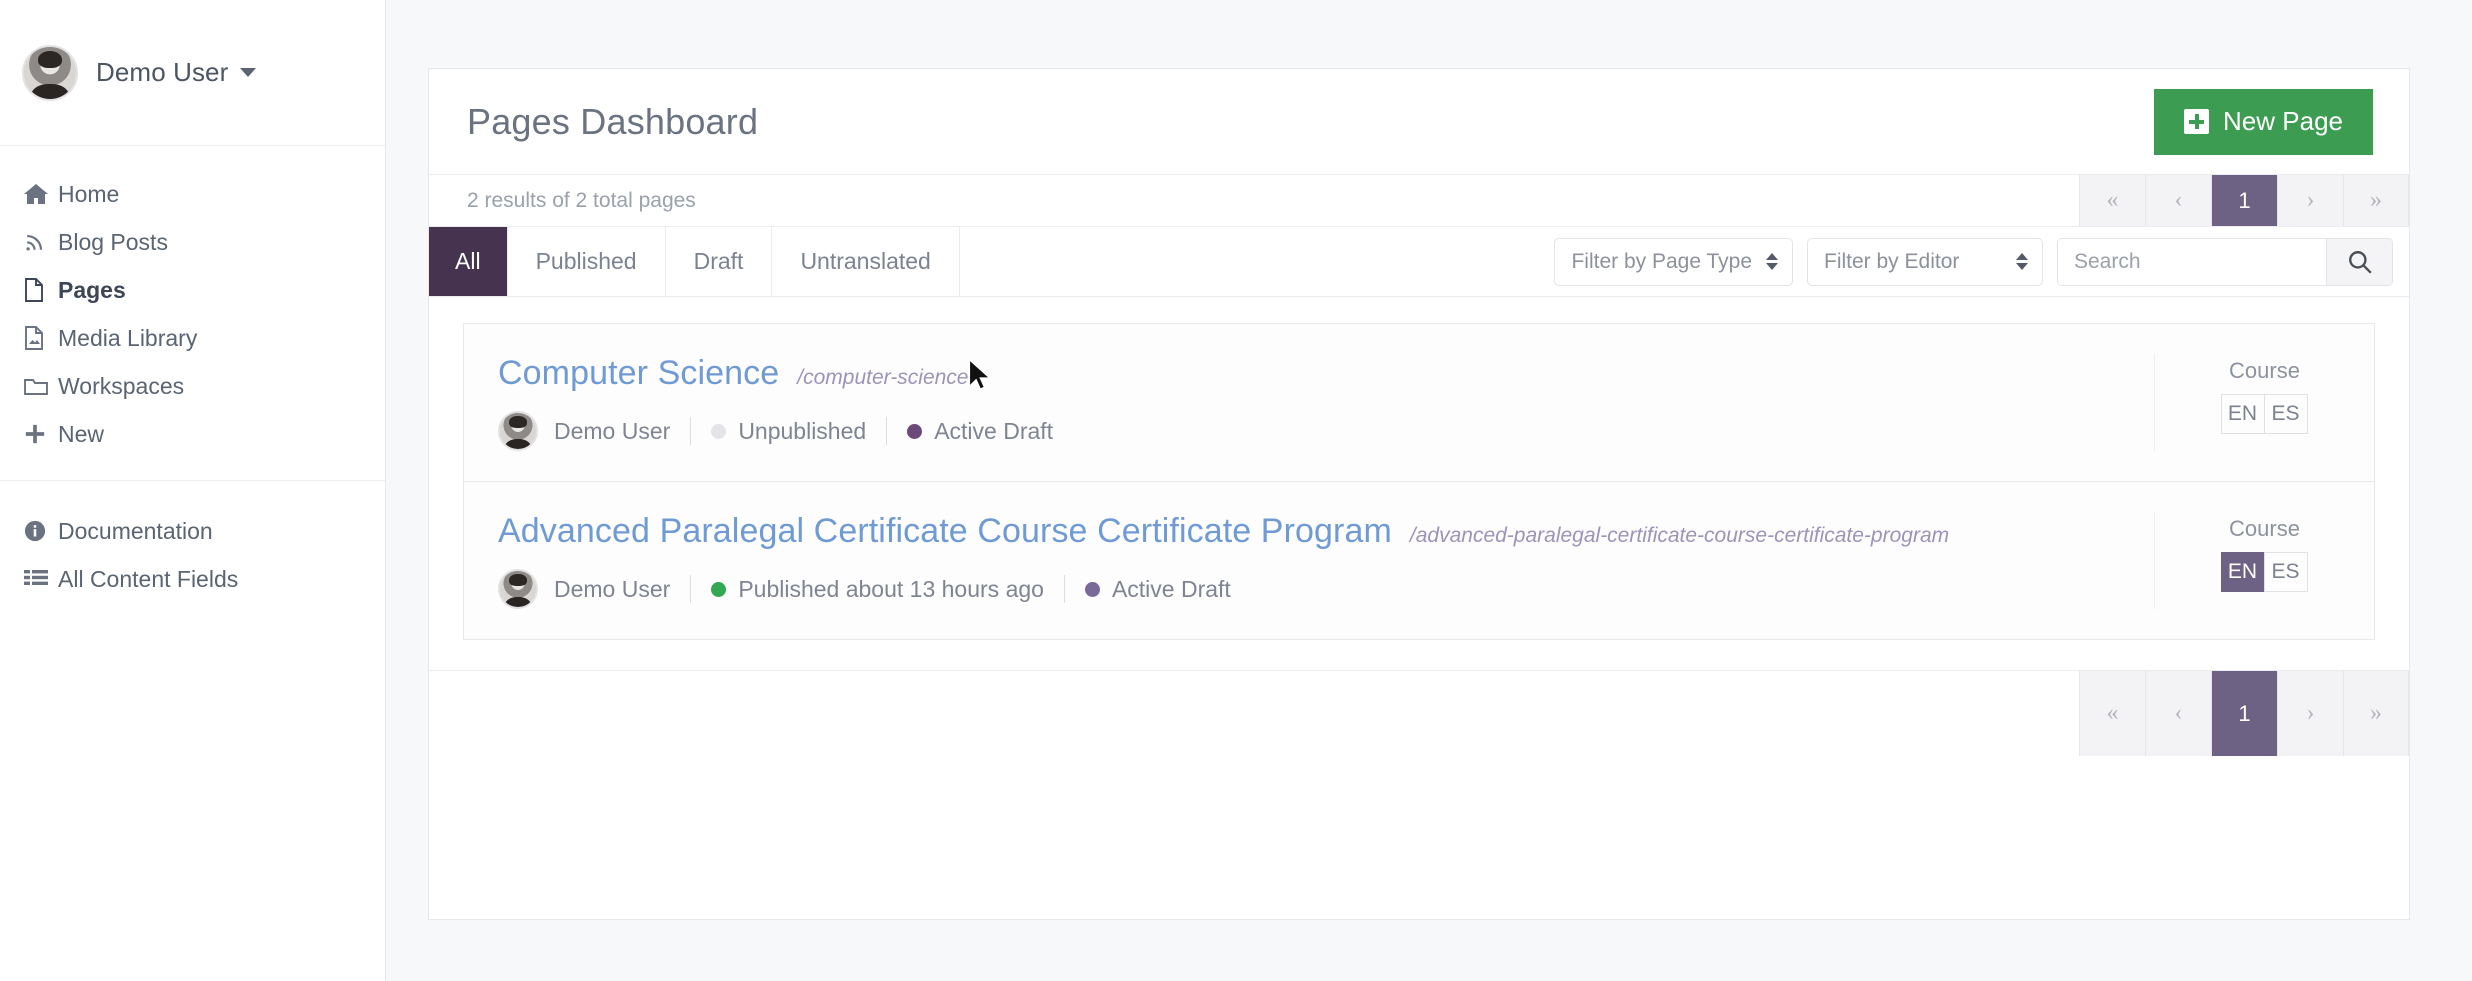 Image resolution: width=2472 pixels, height=981 pixels. I want to click on sidebar-item-home: Home, so click(192, 194).